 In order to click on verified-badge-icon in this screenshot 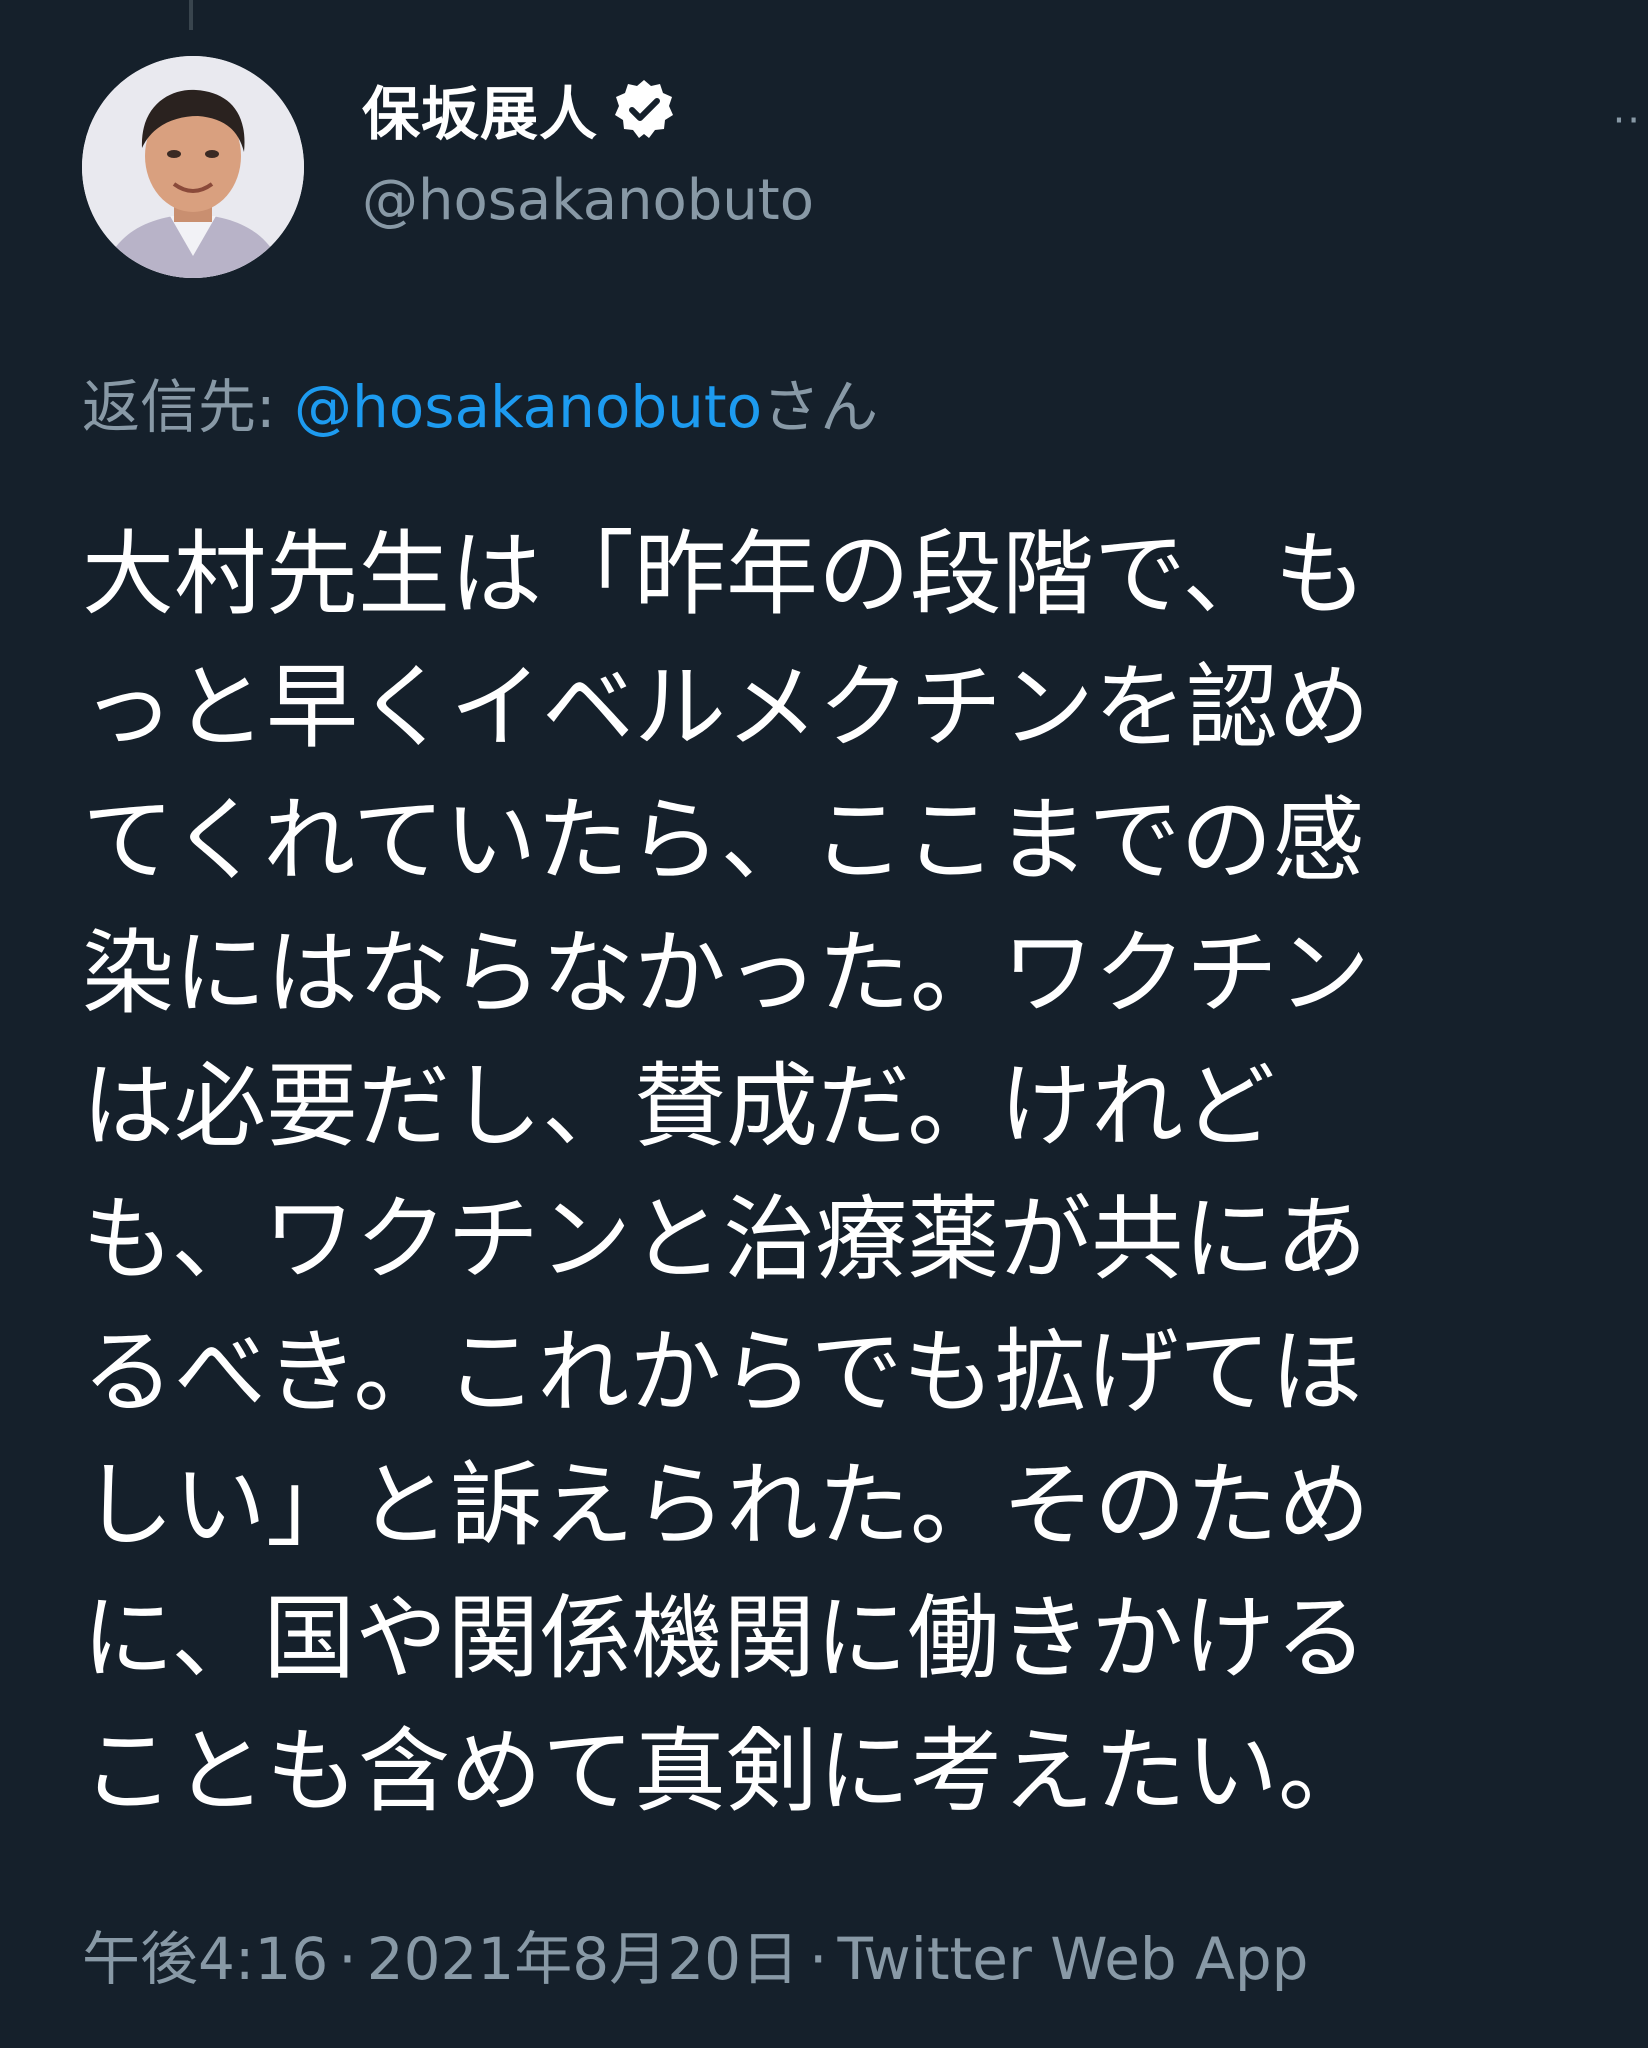, I will do `click(644, 109)`.